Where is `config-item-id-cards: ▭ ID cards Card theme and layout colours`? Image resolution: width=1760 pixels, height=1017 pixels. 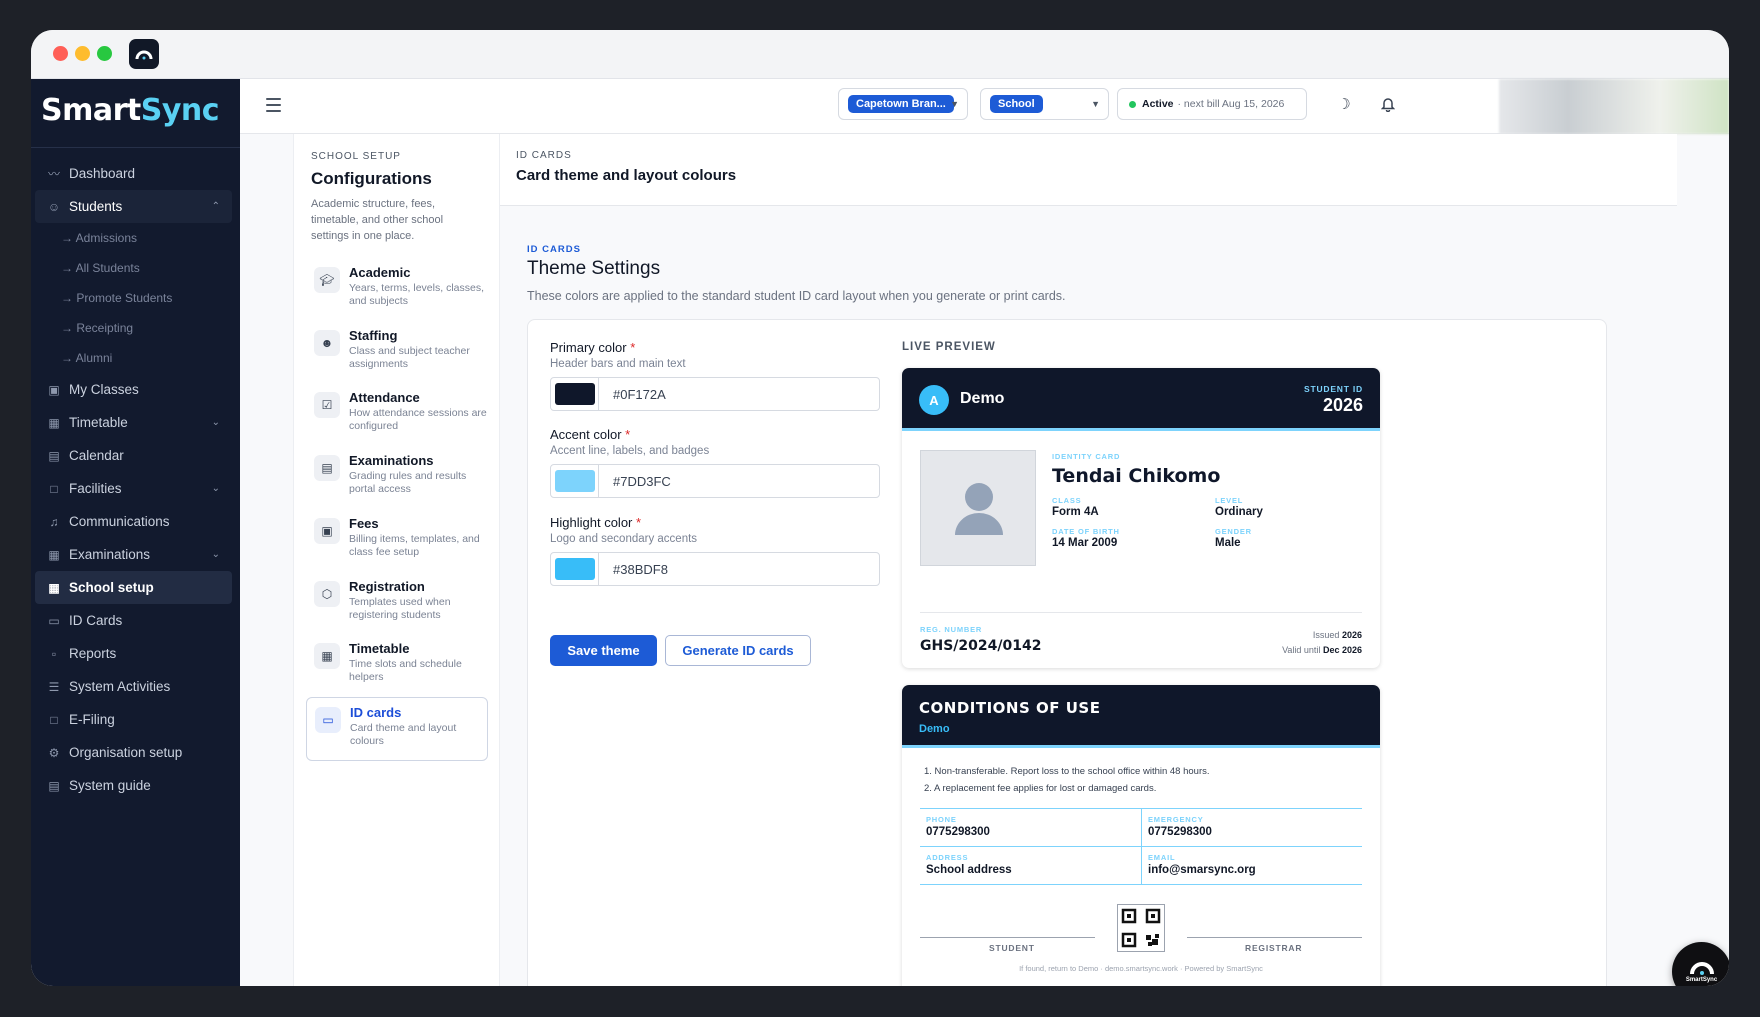
config-item-id-cards: ▭ ID cards Card theme and layout colours is located at coordinates (397, 729).